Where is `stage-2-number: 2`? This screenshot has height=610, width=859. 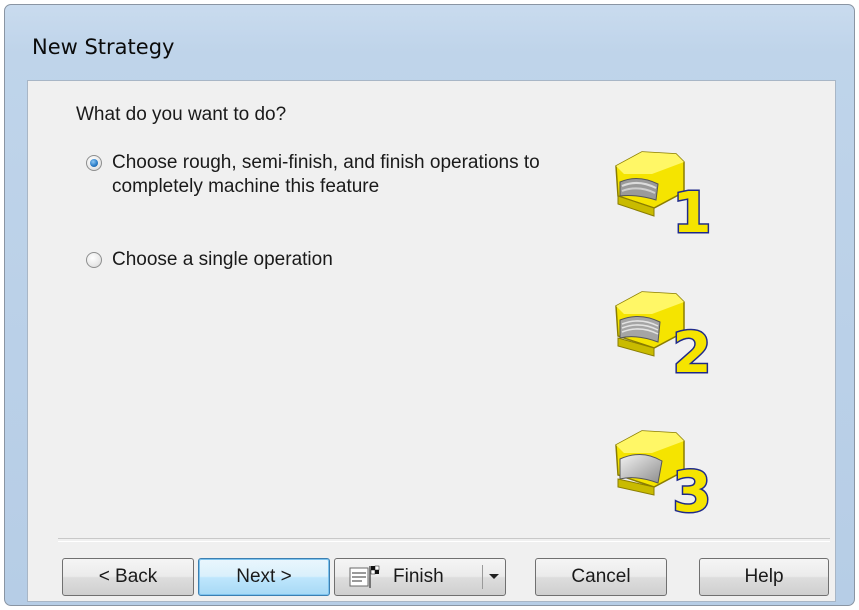 stage-2-number: 2 is located at coordinates (692, 350).